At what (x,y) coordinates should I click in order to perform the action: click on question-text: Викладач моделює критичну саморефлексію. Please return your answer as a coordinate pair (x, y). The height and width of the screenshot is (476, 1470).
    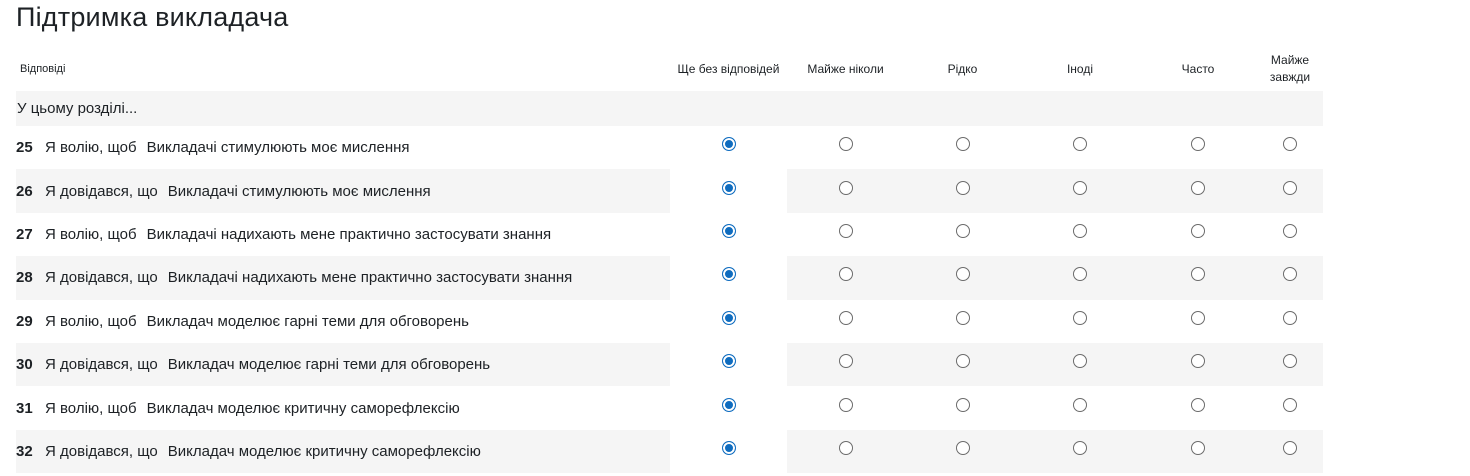
    Looking at the image, I should click on (324, 451).